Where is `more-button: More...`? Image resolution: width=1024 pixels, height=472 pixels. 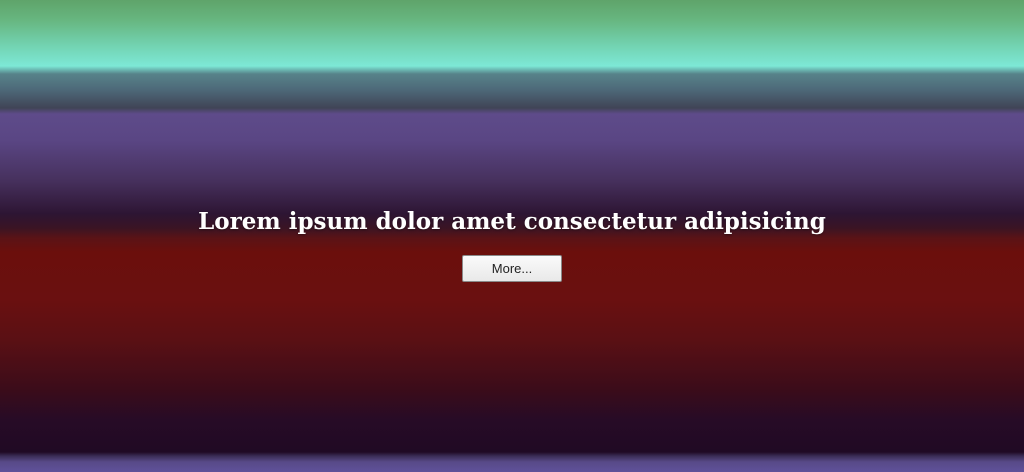
more-button: More... is located at coordinates (512, 268).